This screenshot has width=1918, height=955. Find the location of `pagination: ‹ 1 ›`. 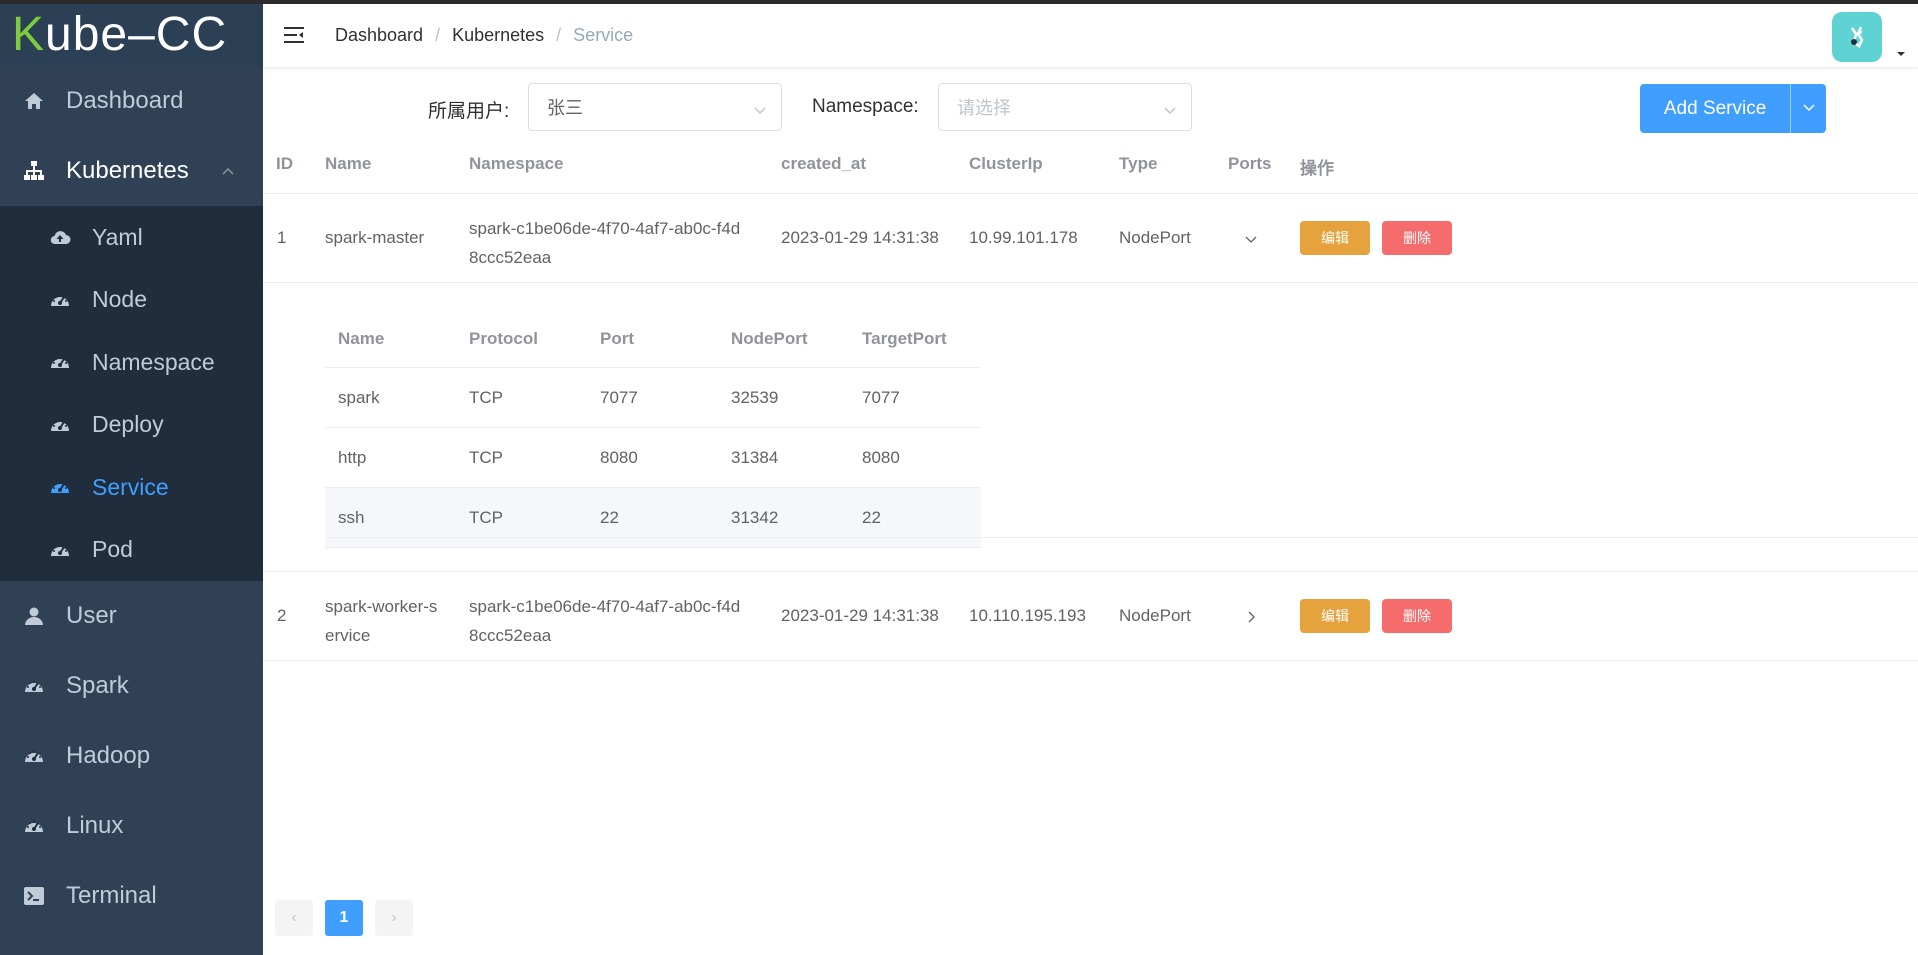

pagination: ‹ 1 › is located at coordinates (344, 918).